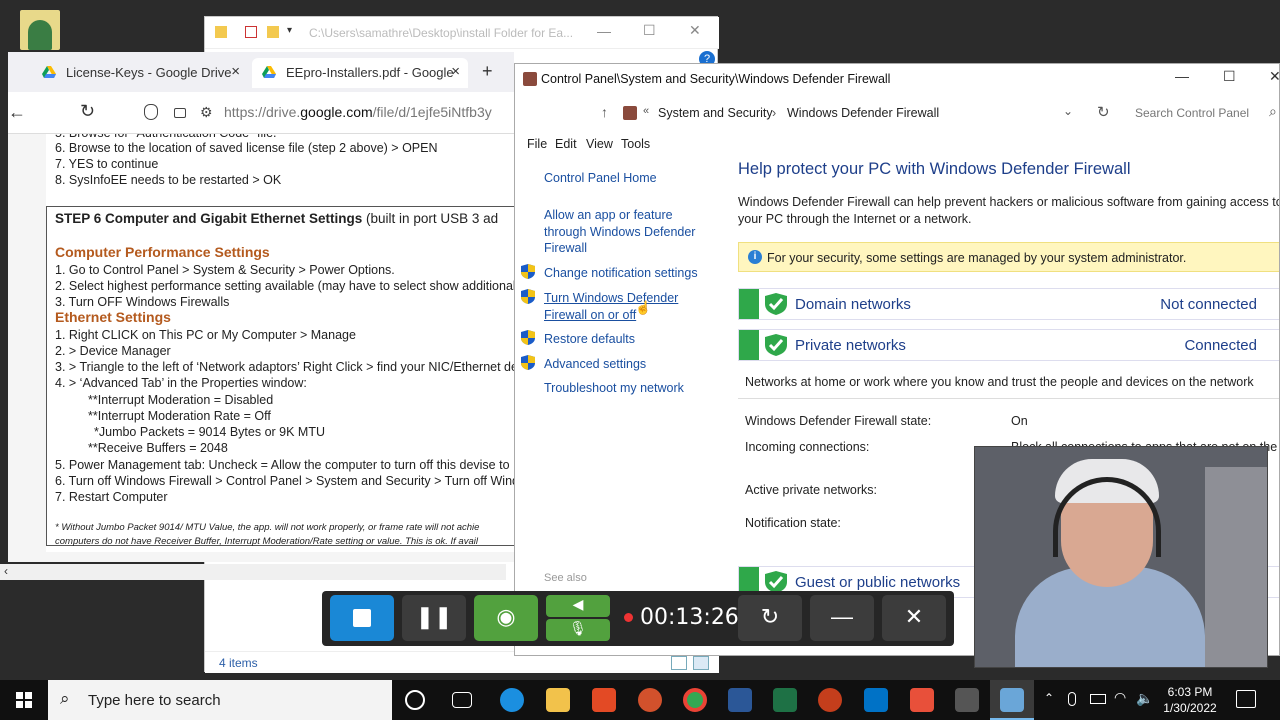  What do you see at coordinates (1008, 304) in the screenshot?
I see `domain-networks-row: Domain networks Not connected` at bounding box center [1008, 304].